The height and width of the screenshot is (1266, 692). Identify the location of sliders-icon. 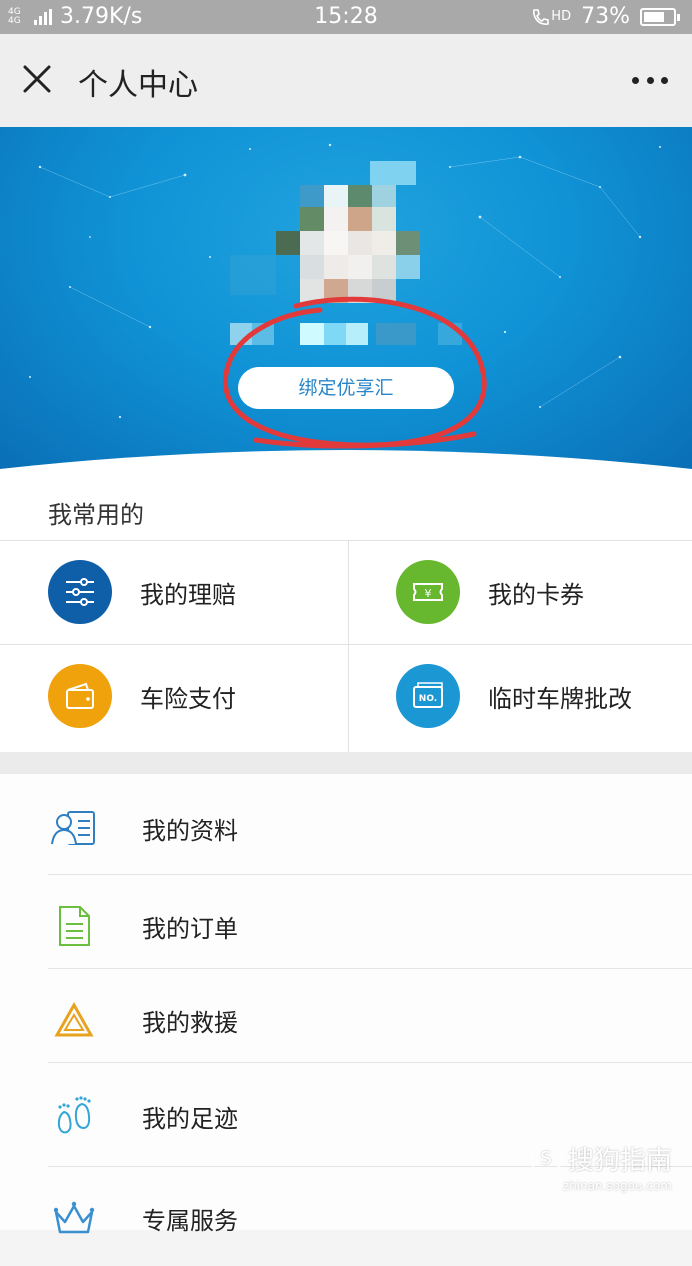
(80, 592).